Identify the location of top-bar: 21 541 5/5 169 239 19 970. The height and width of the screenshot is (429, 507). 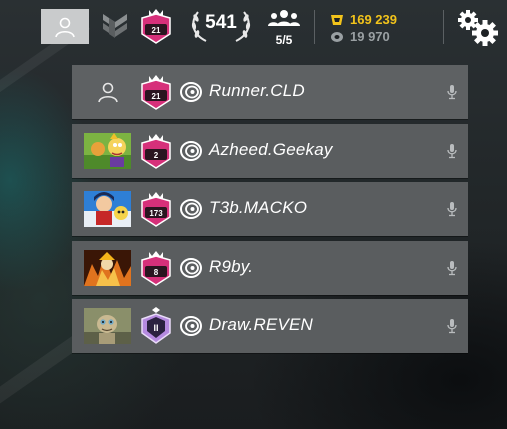
(253, 26).